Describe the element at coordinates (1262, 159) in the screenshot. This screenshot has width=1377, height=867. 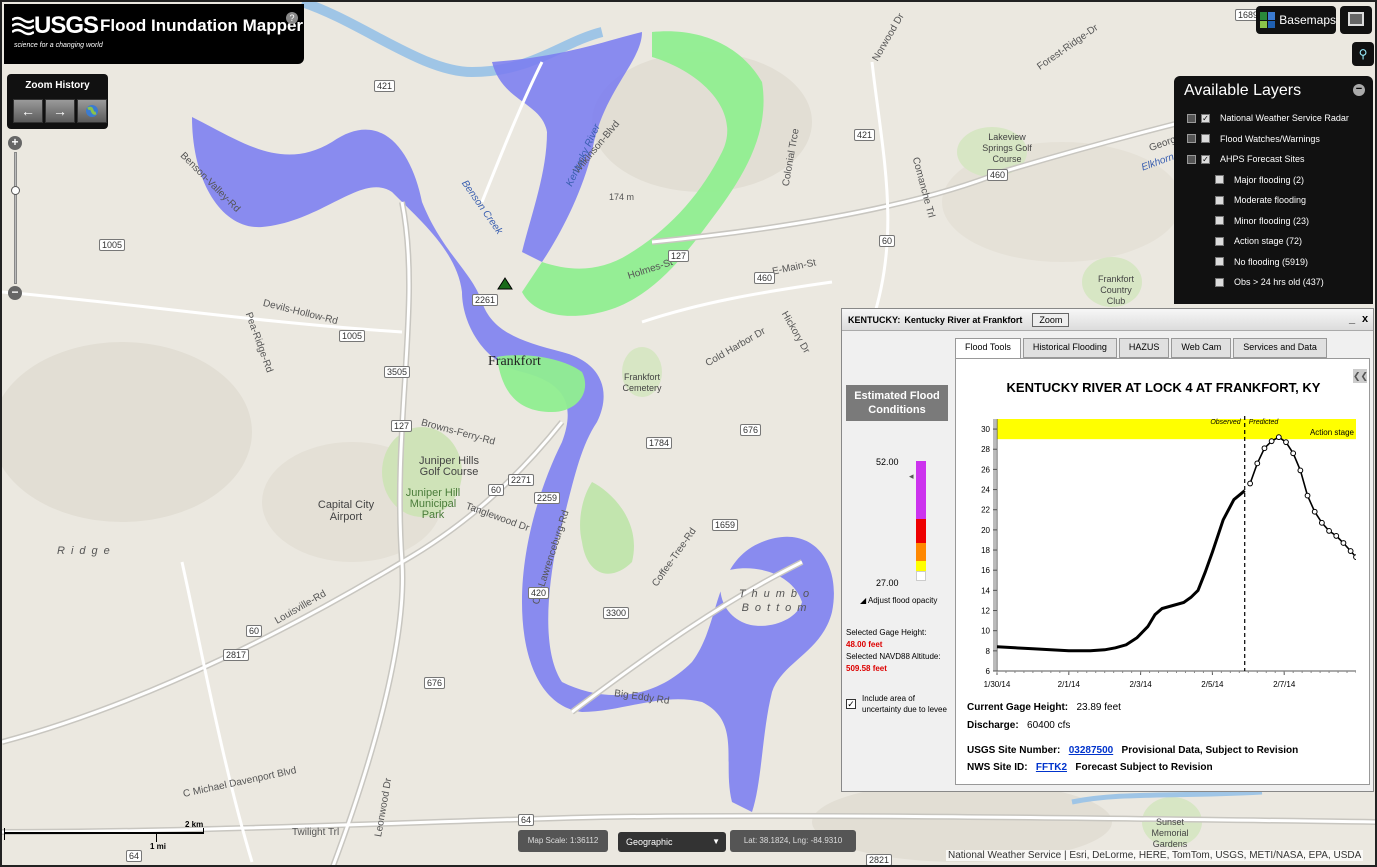
I see `layer-label: AHPS Forecast Sites` at that location.